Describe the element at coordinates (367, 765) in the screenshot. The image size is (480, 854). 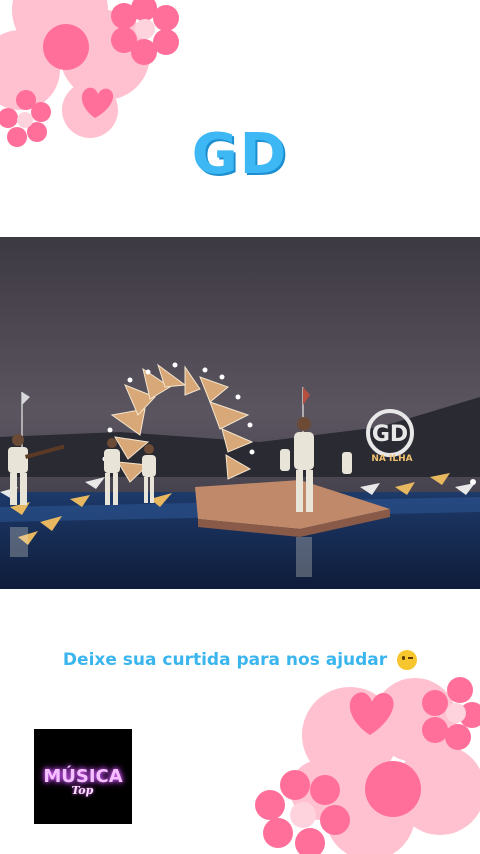
I see `flower-decoration-bottom` at that location.